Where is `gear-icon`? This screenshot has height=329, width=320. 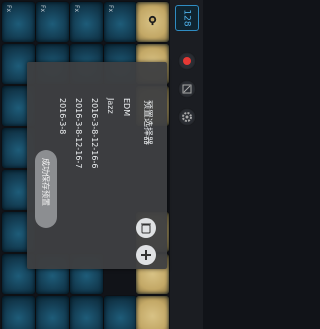 gear-icon is located at coordinates (187, 117).